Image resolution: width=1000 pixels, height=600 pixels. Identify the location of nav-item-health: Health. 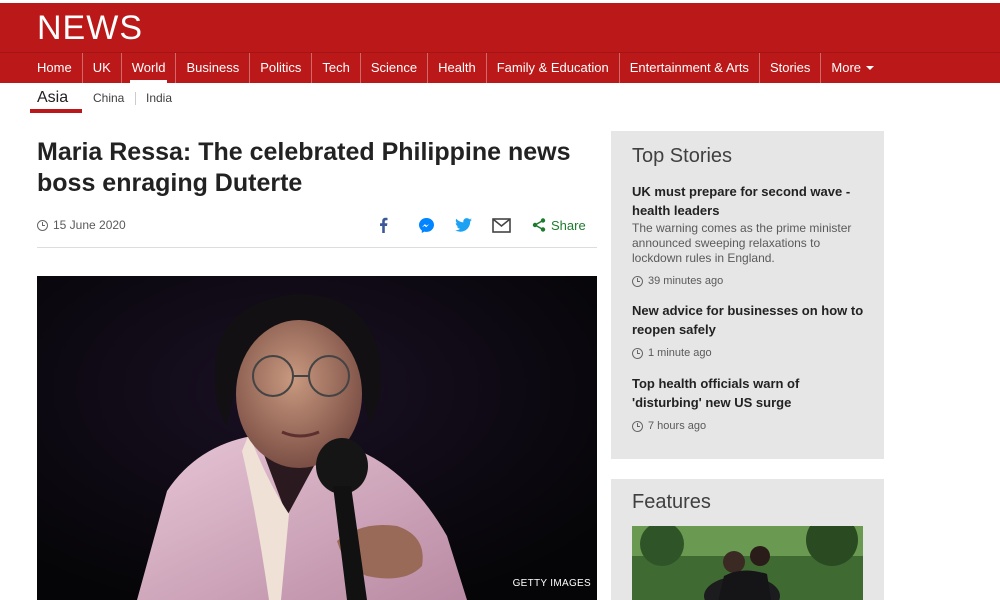
(456, 68).